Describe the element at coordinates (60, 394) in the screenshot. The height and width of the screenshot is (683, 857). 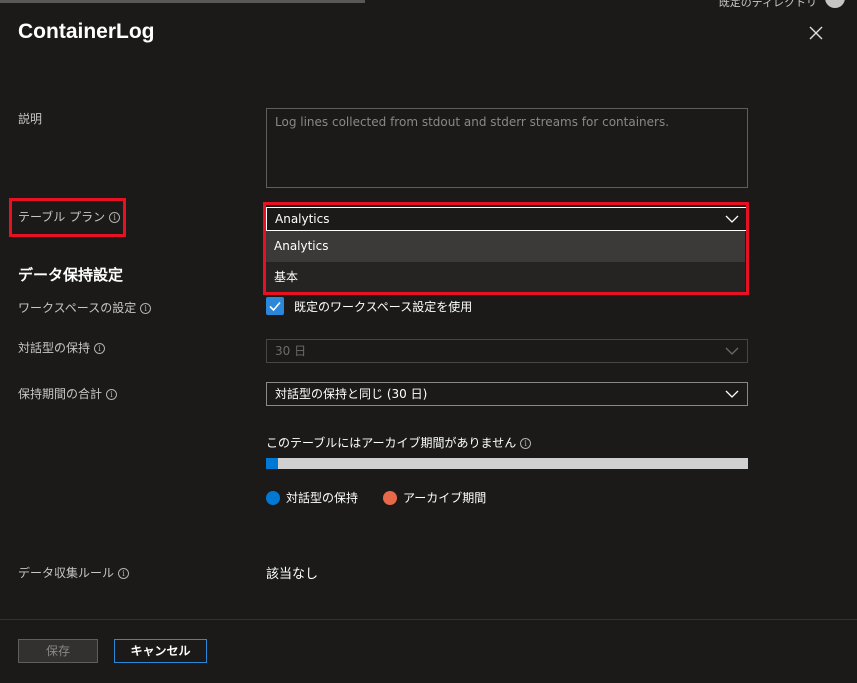
I see `total-retention-label-text: 保持期間の合計` at that location.